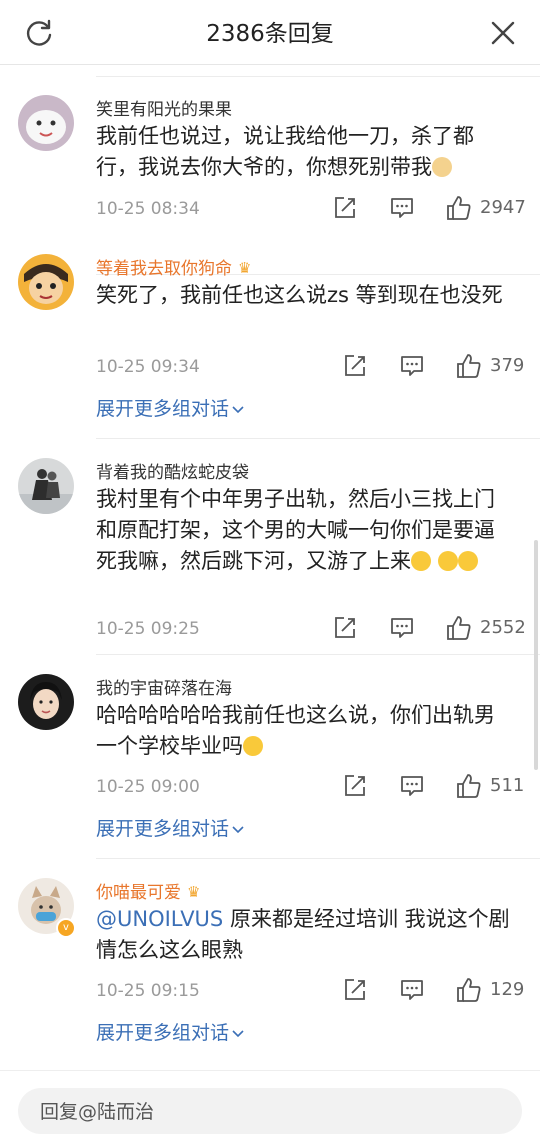 The height and width of the screenshot is (1145, 540). I want to click on timestamp: 10-25 08:34, so click(148, 209).